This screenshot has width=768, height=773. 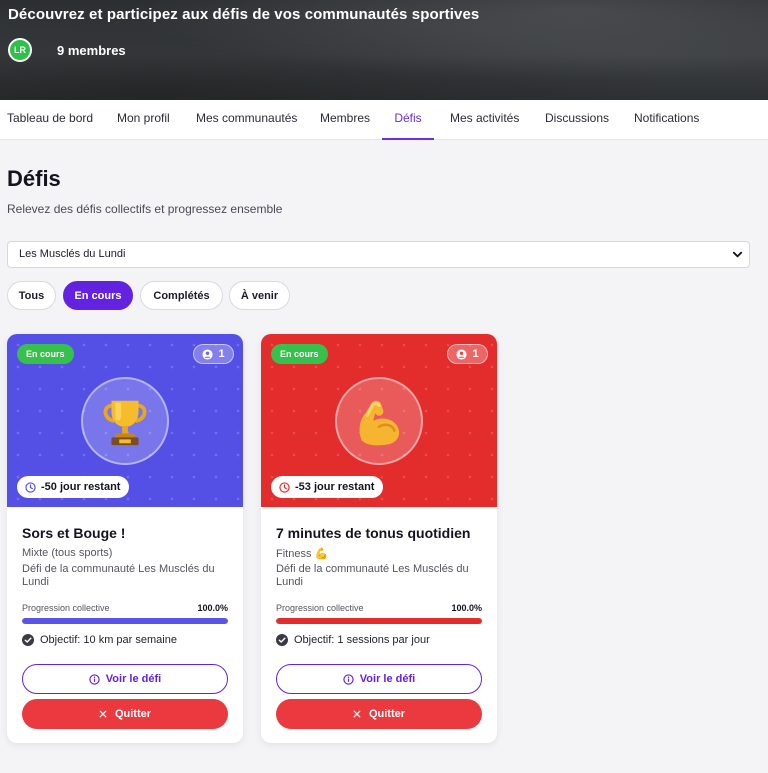 What do you see at coordinates (666, 120) in the screenshot?
I see `tab-notifications: Notifications` at bounding box center [666, 120].